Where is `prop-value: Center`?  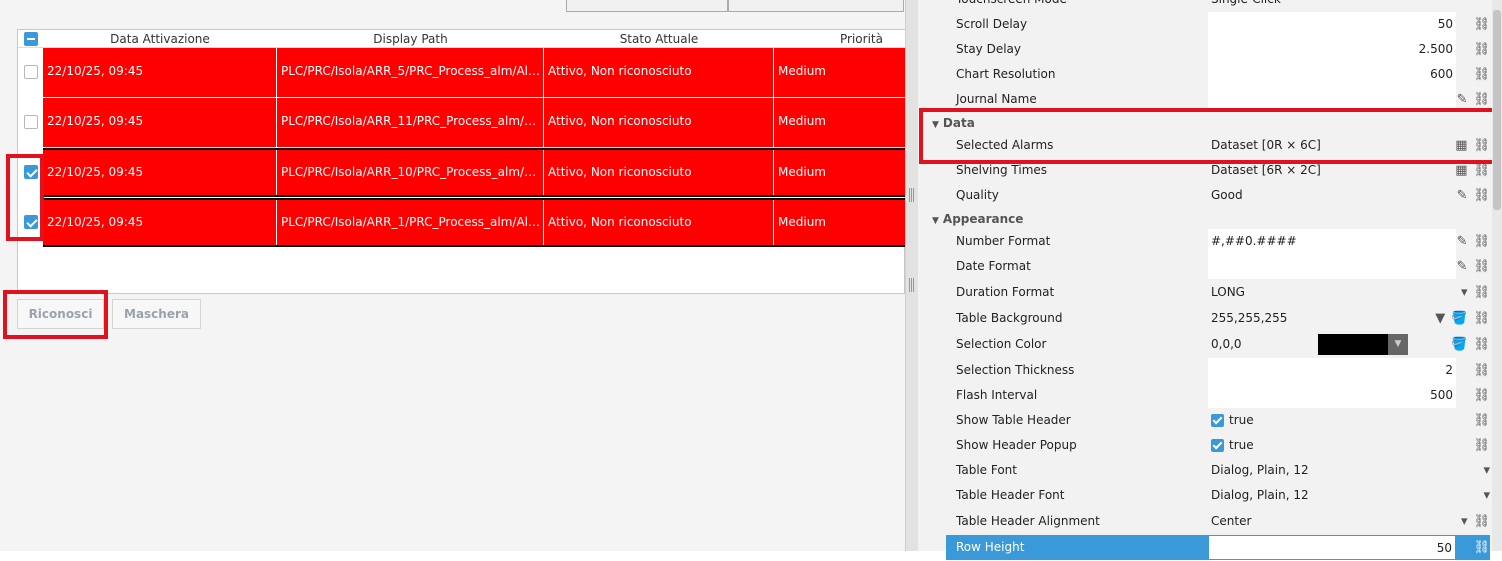
prop-value: Center is located at coordinates (1332, 521).